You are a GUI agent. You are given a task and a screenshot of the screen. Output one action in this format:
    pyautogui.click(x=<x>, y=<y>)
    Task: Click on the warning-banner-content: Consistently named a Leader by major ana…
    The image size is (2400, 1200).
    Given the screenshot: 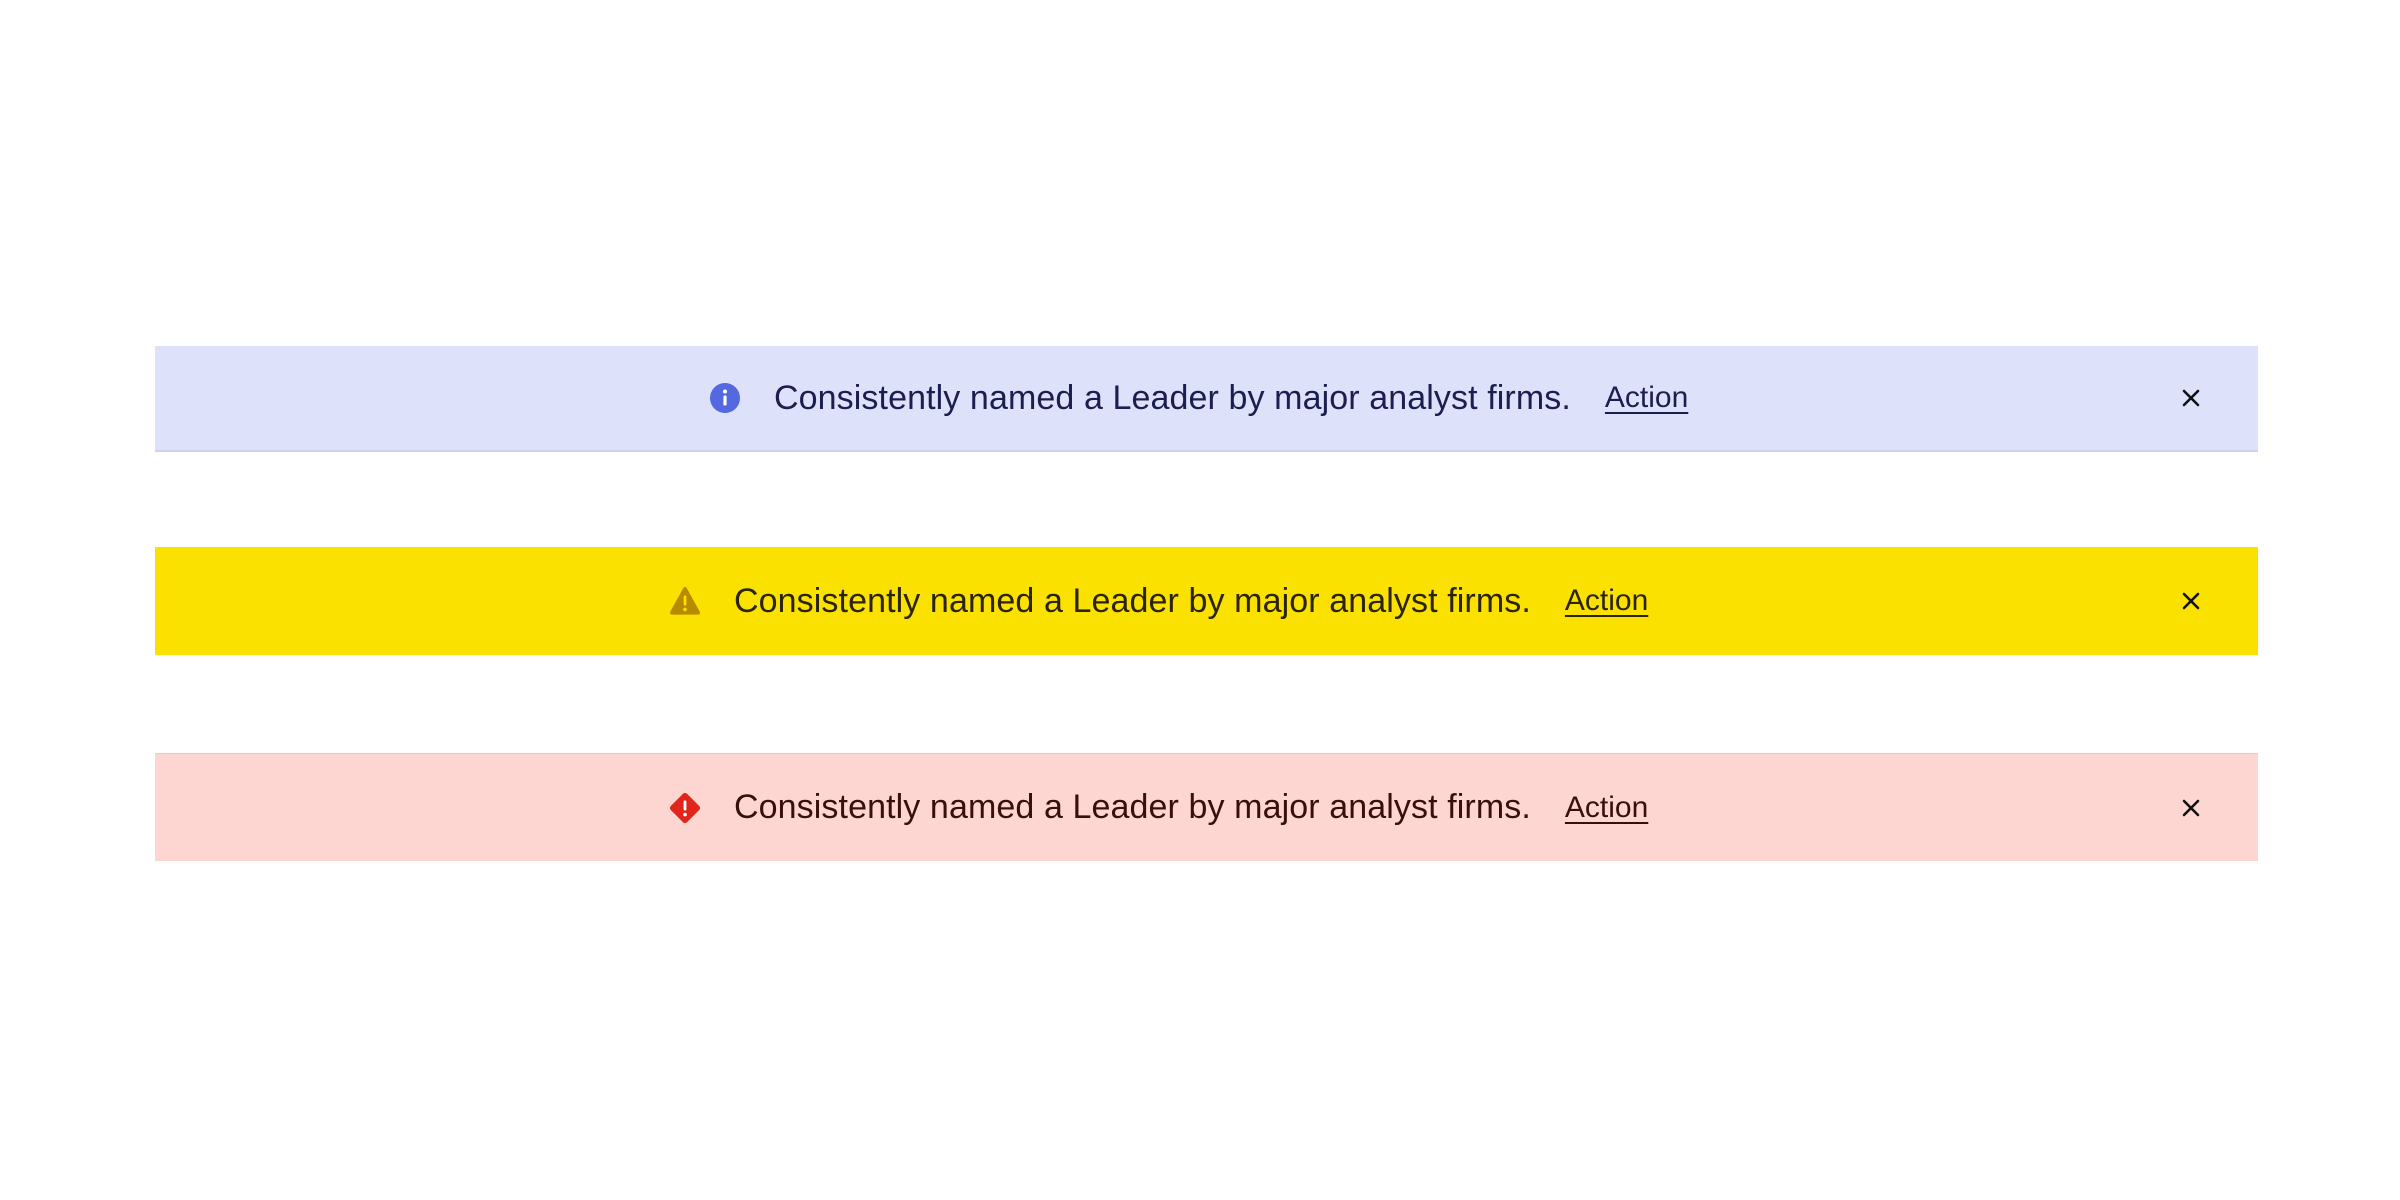 What is the action you would take?
    pyautogui.click(x=1158, y=601)
    